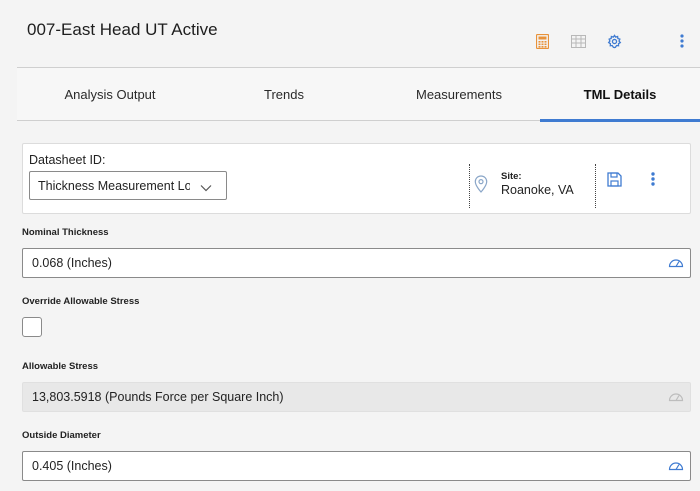 Image resolution: width=700 pixels, height=491 pixels. Describe the element at coordinates (511, 176) in the screenshot. I see `site-label: Site:` at that location.